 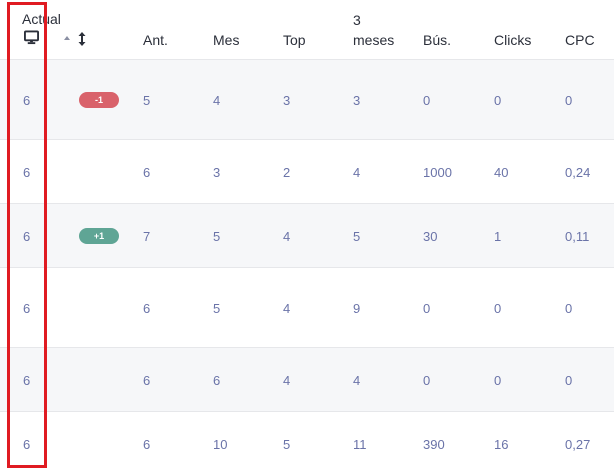 What do you see at coordinates (217, 380) in the screenshot?
I see `cell-mes: 6` at bounding box center [217, 380].